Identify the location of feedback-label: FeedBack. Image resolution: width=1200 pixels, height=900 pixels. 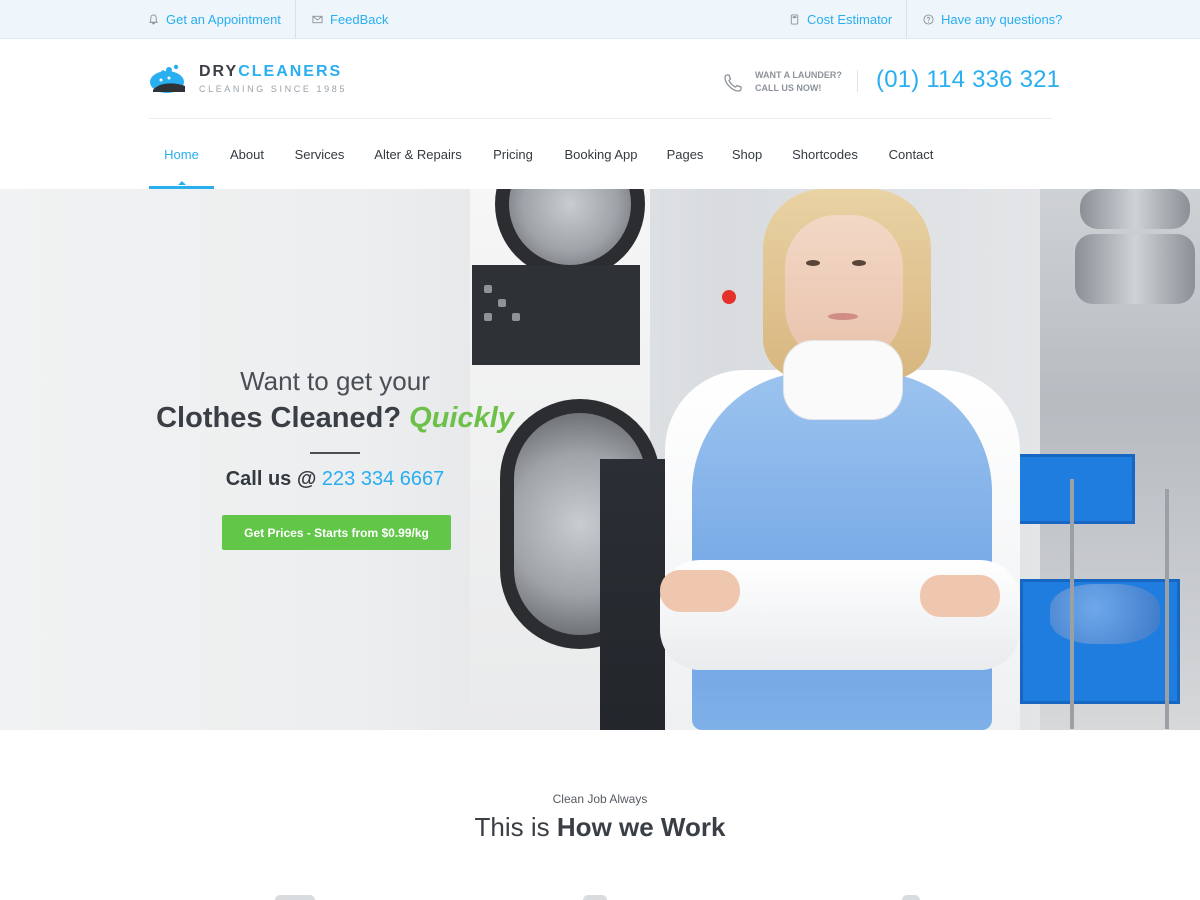
(359, 19).